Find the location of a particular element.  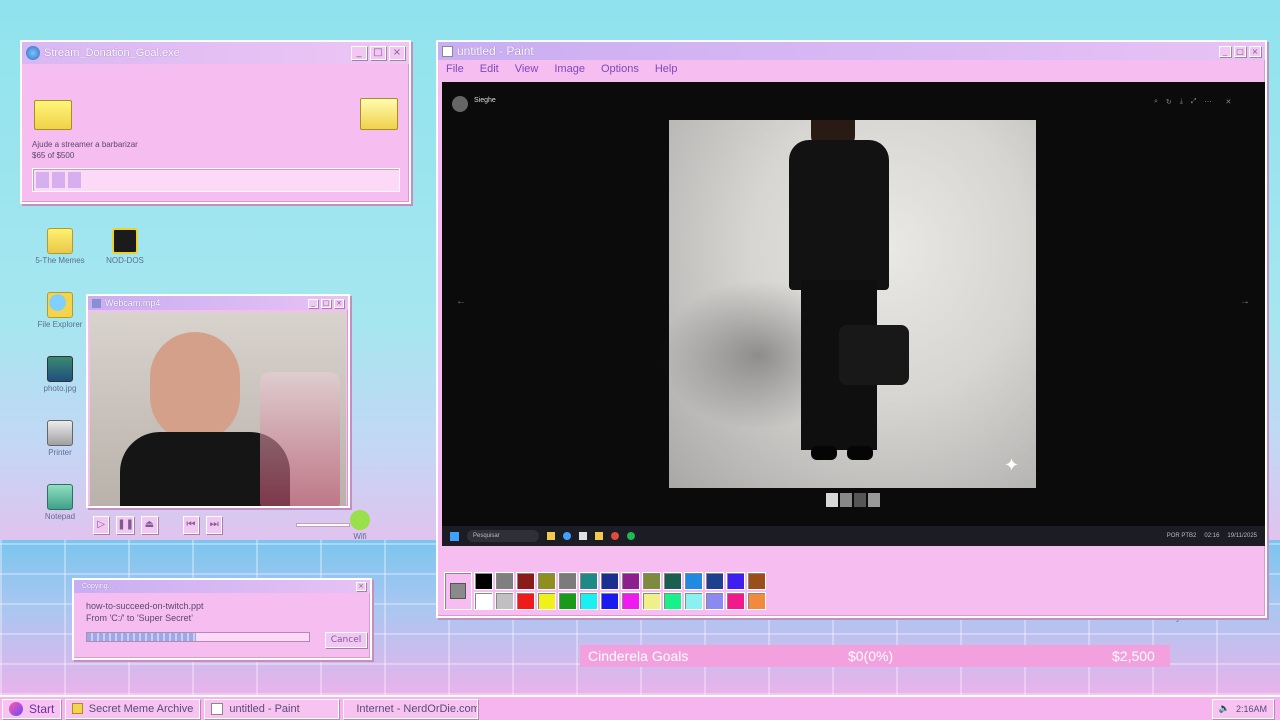

desktop-icon-printer: Printer is located at coordinates (60, 438).